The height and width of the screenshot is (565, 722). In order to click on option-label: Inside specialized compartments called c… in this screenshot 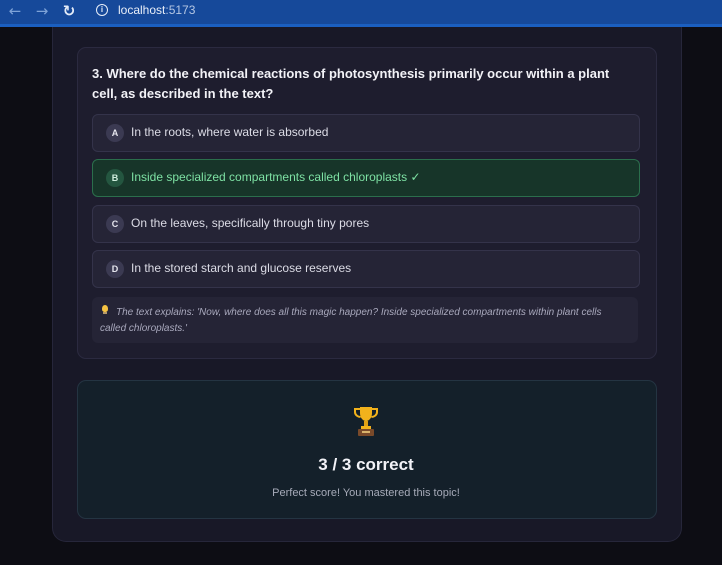, I will do `click(276, 177)`.